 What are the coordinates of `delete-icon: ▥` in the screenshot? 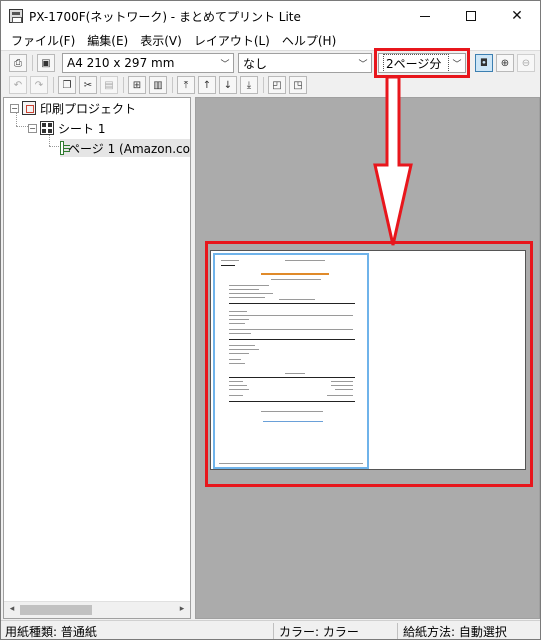 It's located at (158, 85).